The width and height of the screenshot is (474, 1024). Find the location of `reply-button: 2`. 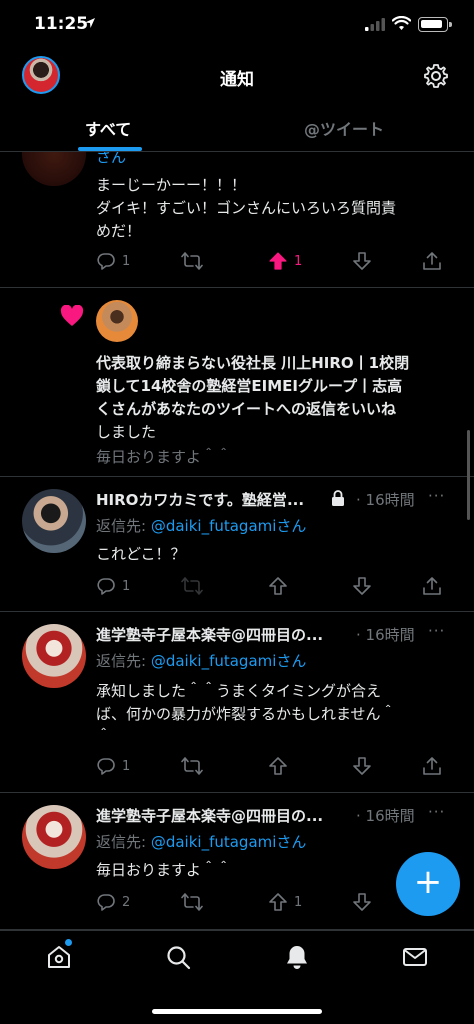

reply-button: 2 is located at coordinates (113, 902).